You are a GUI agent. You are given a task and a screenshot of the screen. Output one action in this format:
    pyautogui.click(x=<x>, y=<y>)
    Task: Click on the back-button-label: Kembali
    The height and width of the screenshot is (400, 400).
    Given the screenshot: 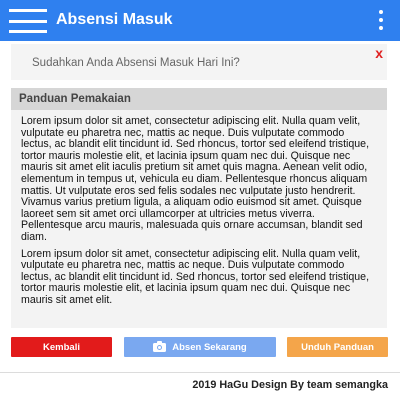 What is the action you would take?
    pyautogui.click(x=61, y=347)
    